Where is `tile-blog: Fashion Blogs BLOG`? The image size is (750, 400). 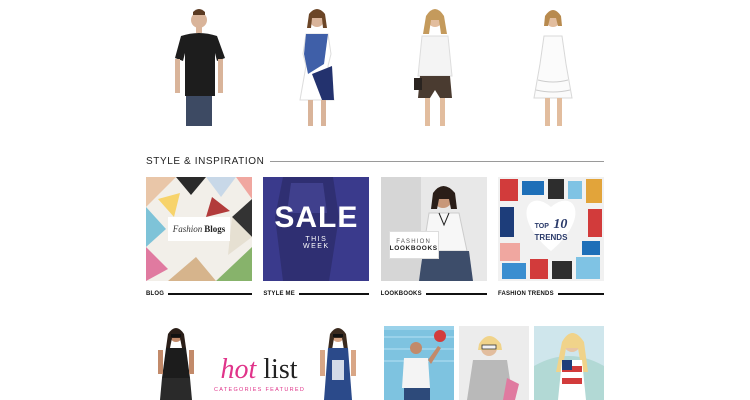 tile-blog: Fashion Blogs BLOG is located at coordinates (199, 238).